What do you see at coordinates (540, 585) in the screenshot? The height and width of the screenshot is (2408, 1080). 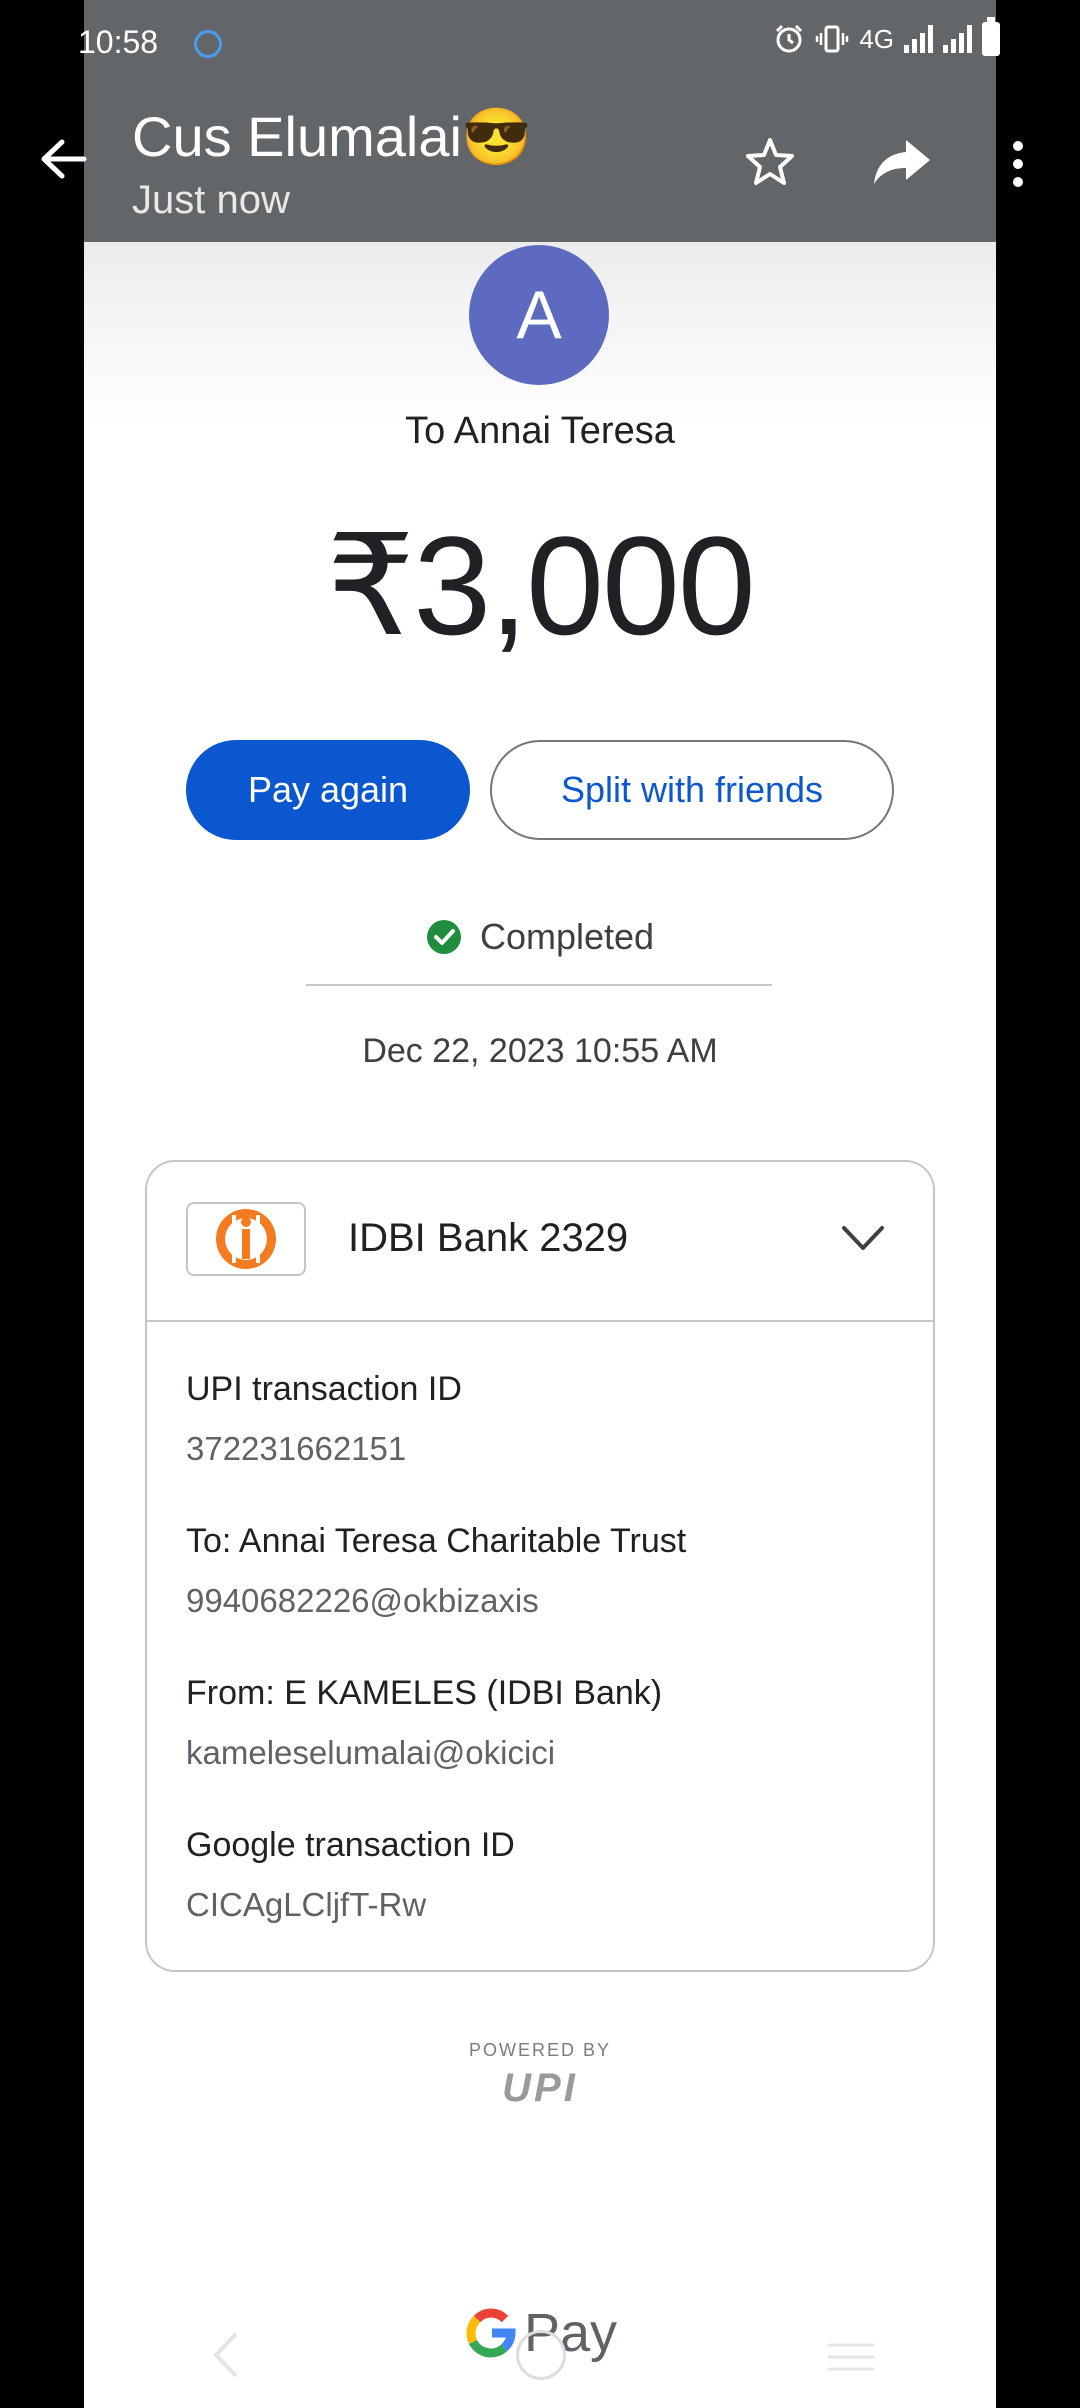 I see `payment-amount: ₹3,000` at bounding box center [540, 585].